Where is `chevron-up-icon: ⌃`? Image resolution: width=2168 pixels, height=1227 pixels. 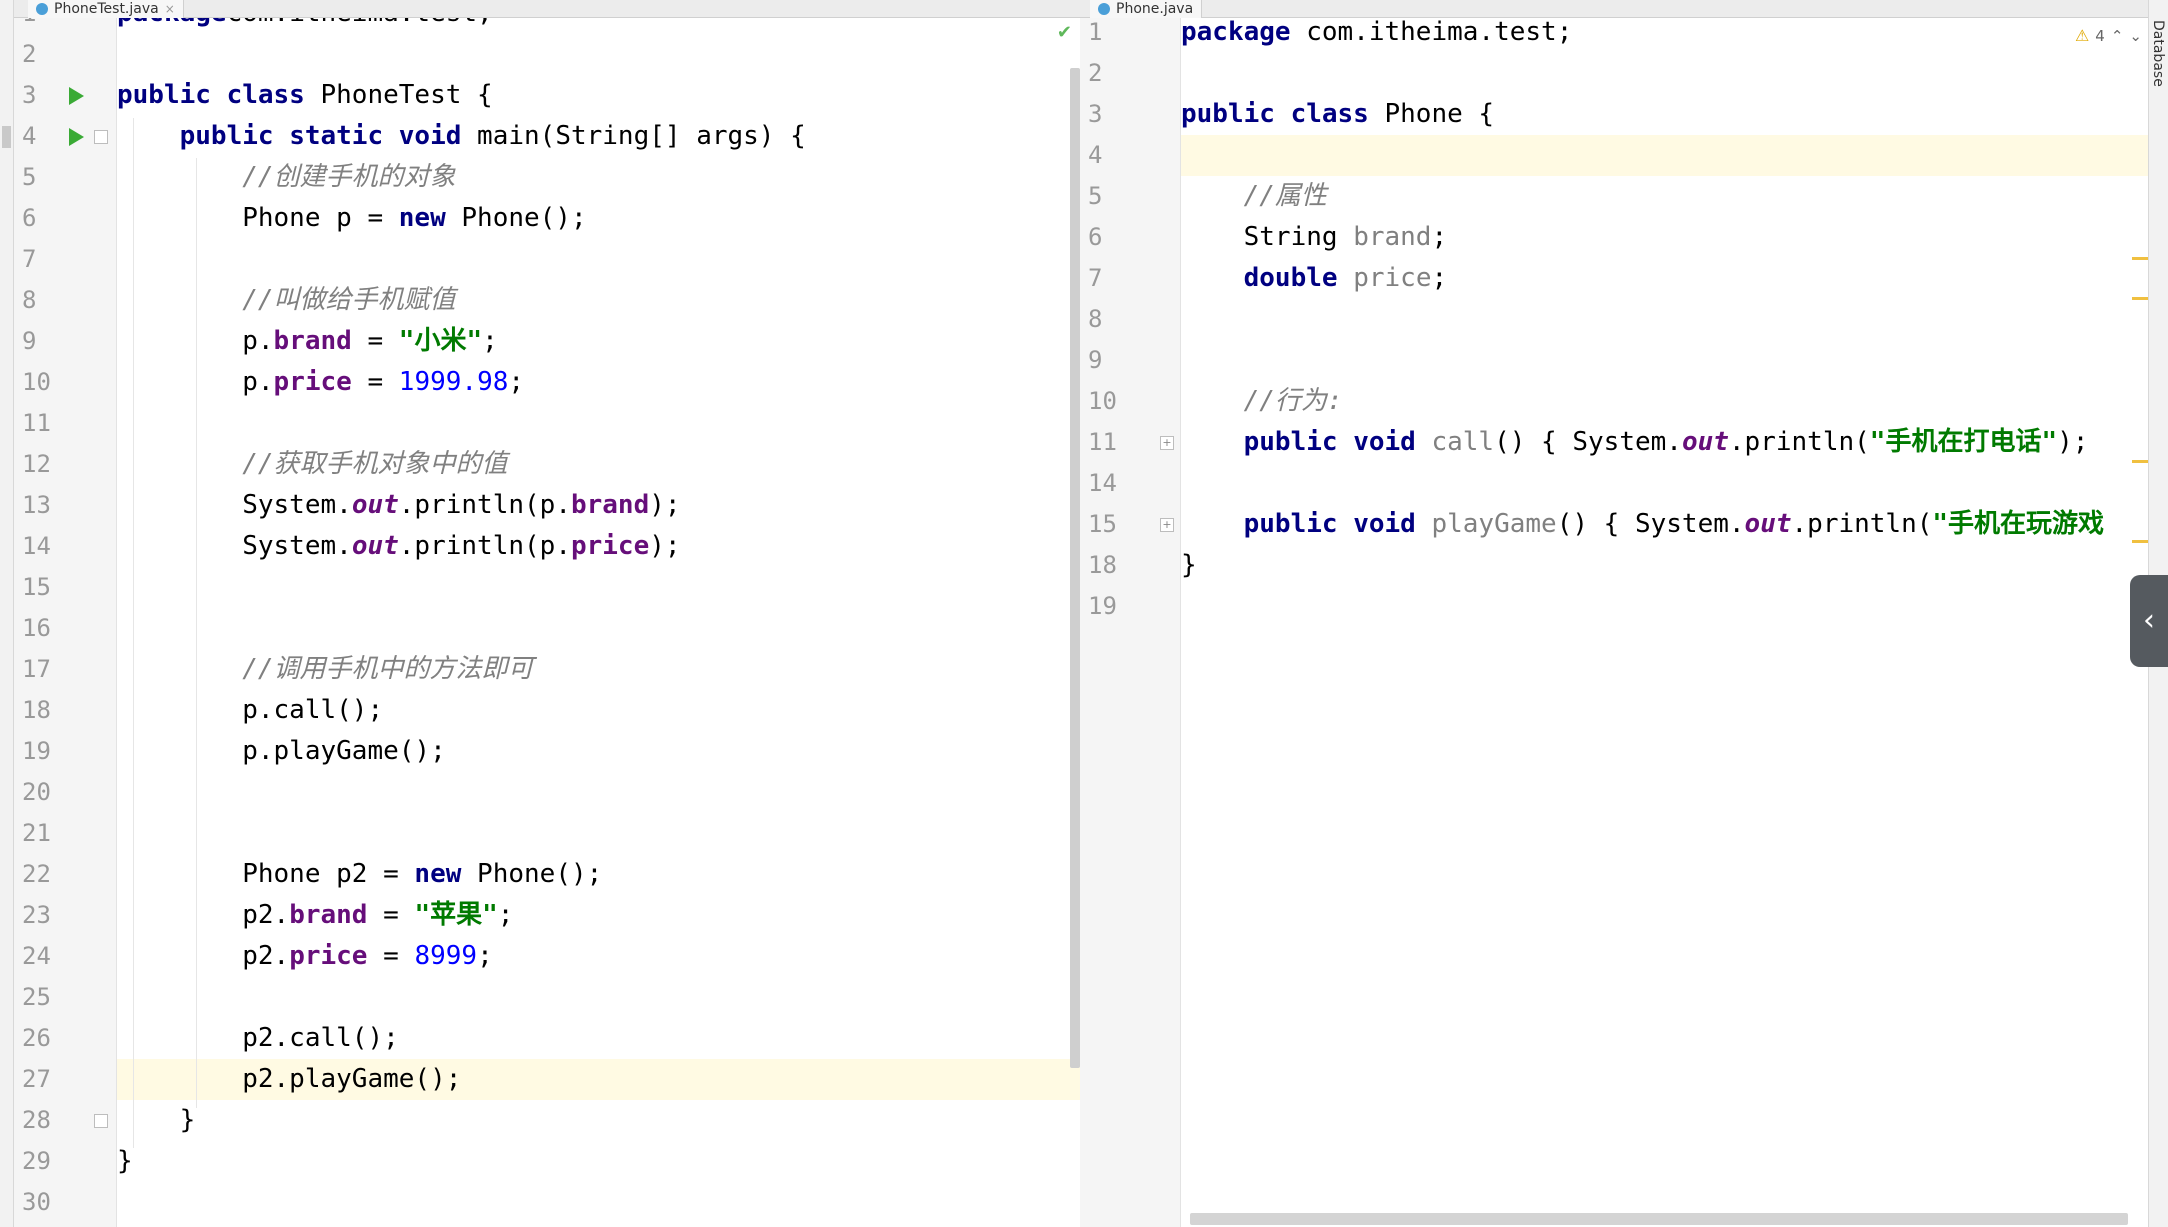
chevron-up-icon: ⌃ is located at coordinates (2117, 36).